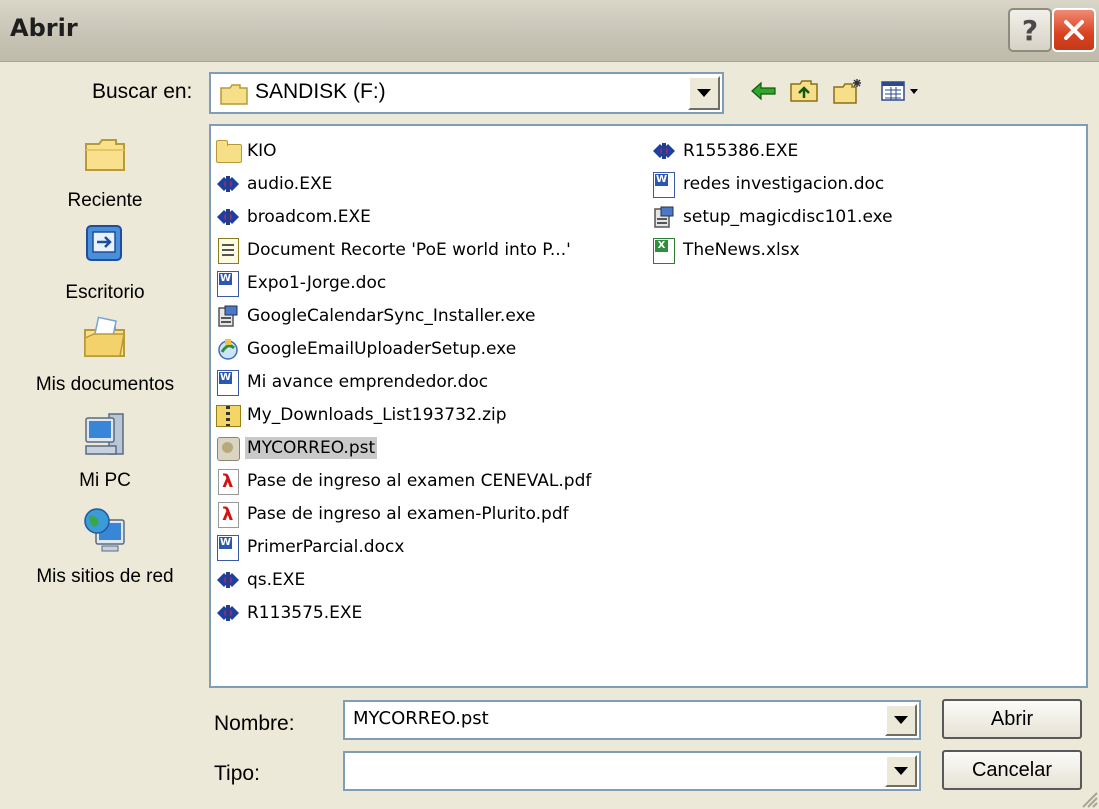 Image resolution: width=1099 pixels, height=809 pixels. I want to click on zip-icon, so click(228, 415).